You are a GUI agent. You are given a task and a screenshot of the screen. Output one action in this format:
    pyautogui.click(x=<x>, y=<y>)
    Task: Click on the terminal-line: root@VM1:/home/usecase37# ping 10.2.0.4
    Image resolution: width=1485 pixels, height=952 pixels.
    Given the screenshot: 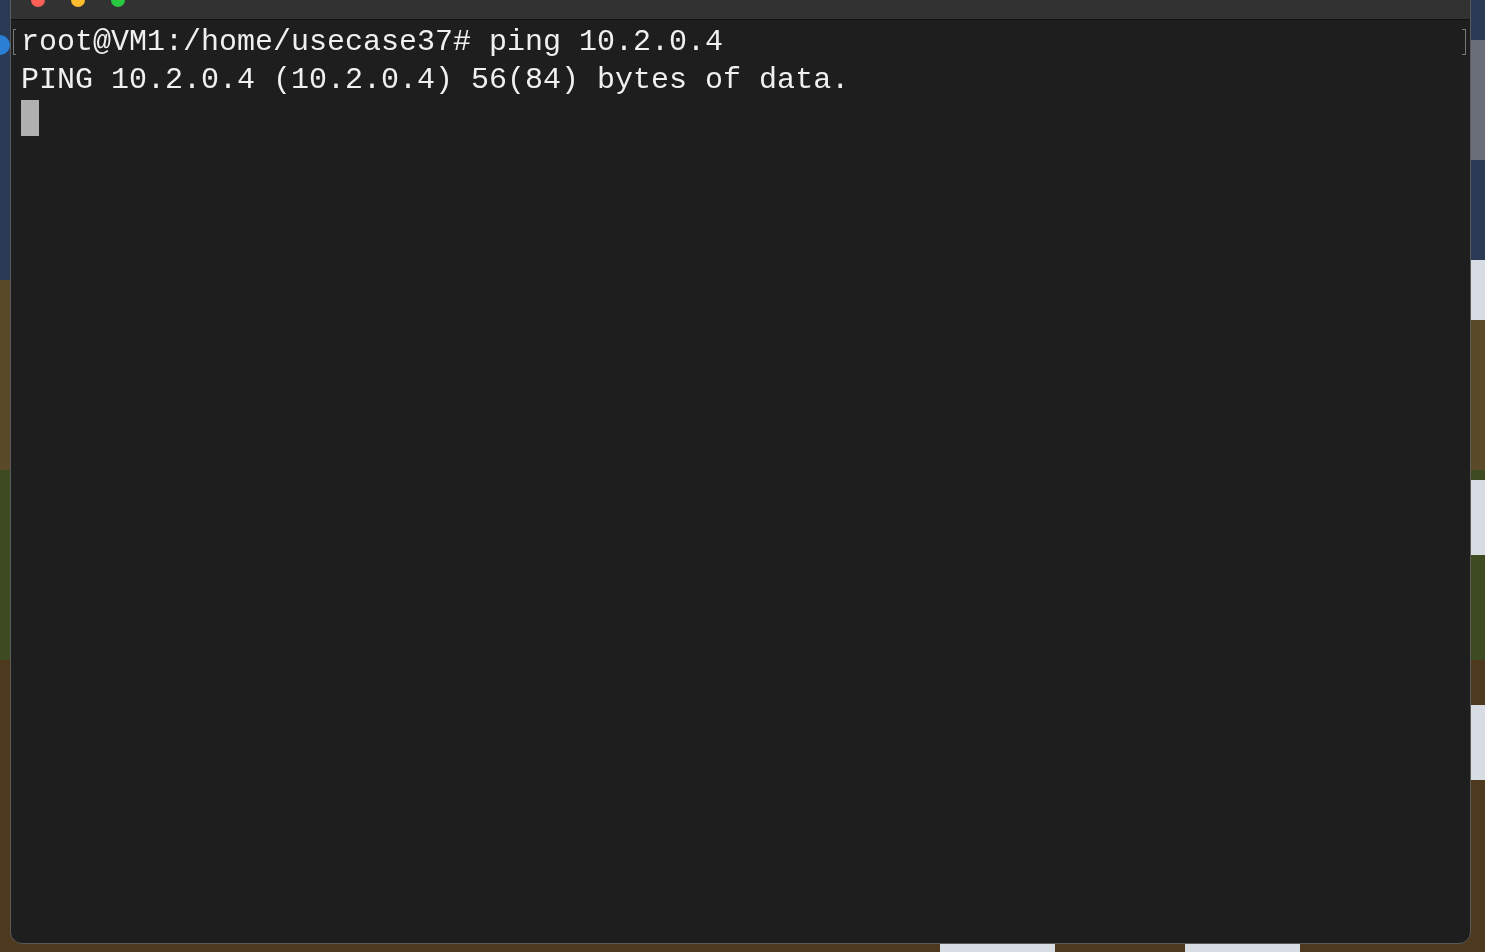 What is the action you would take?
    pyautogui.click(x=372, y=42)
    